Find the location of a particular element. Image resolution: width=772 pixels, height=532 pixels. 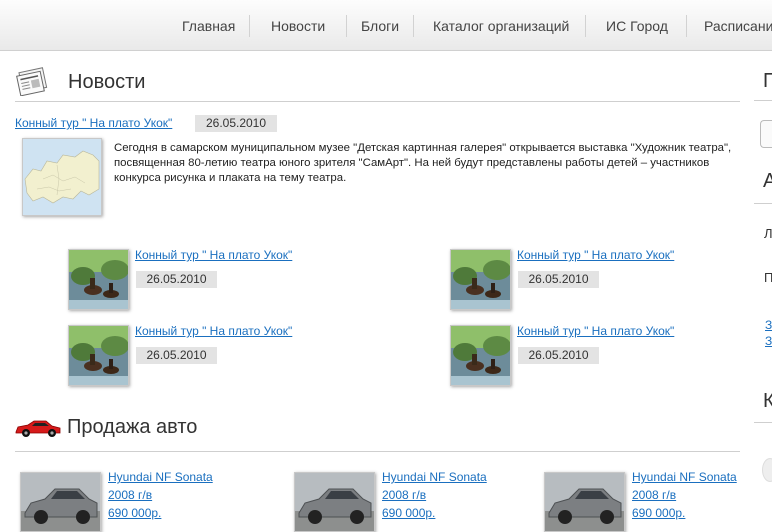

right-text-2: П is located at coordinates (768, 277).